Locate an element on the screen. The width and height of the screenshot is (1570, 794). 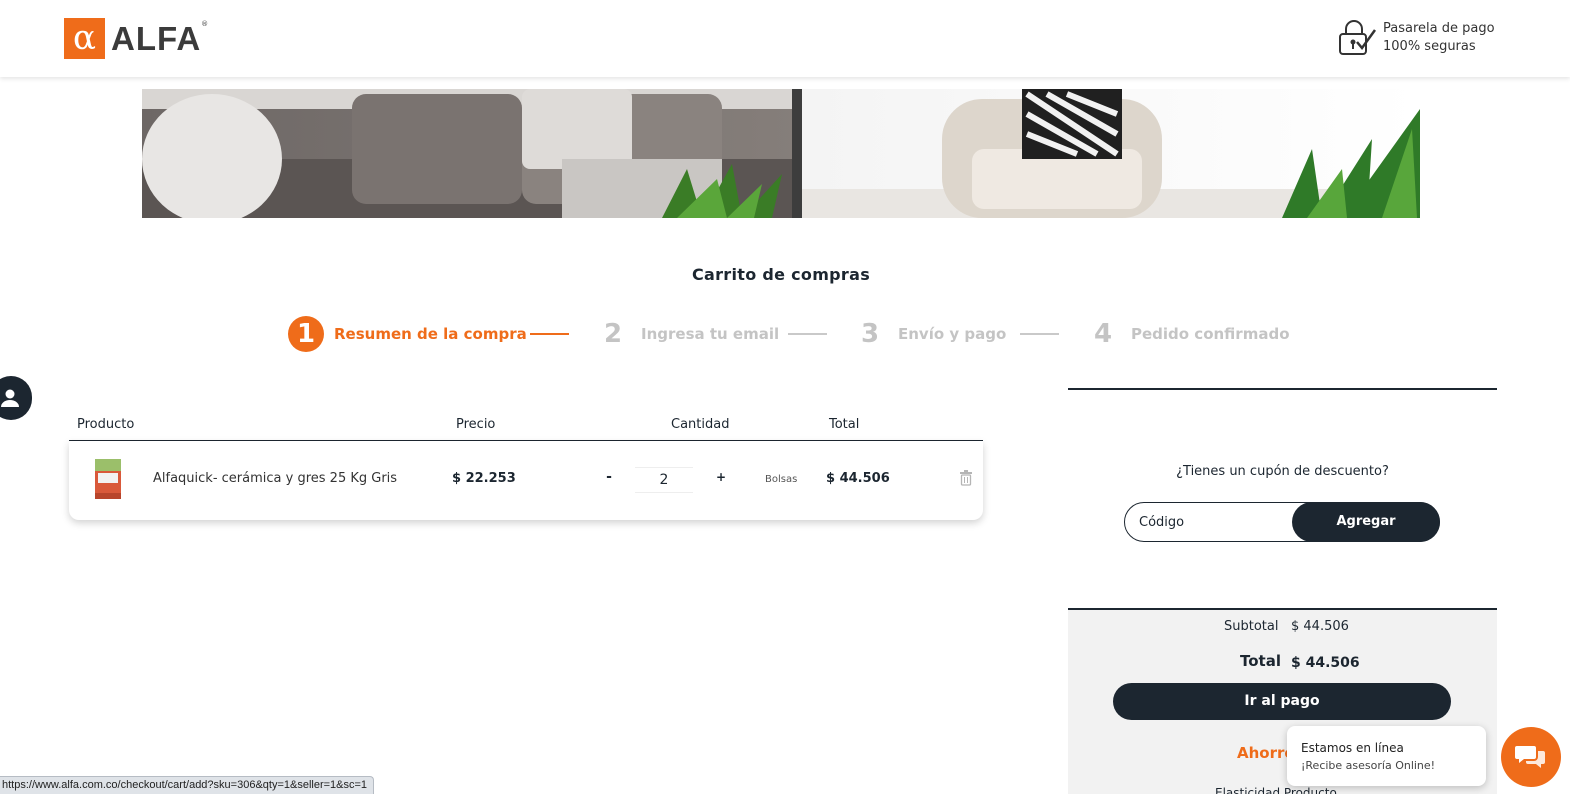
account-side-tab is located at coordinates (16, 398).